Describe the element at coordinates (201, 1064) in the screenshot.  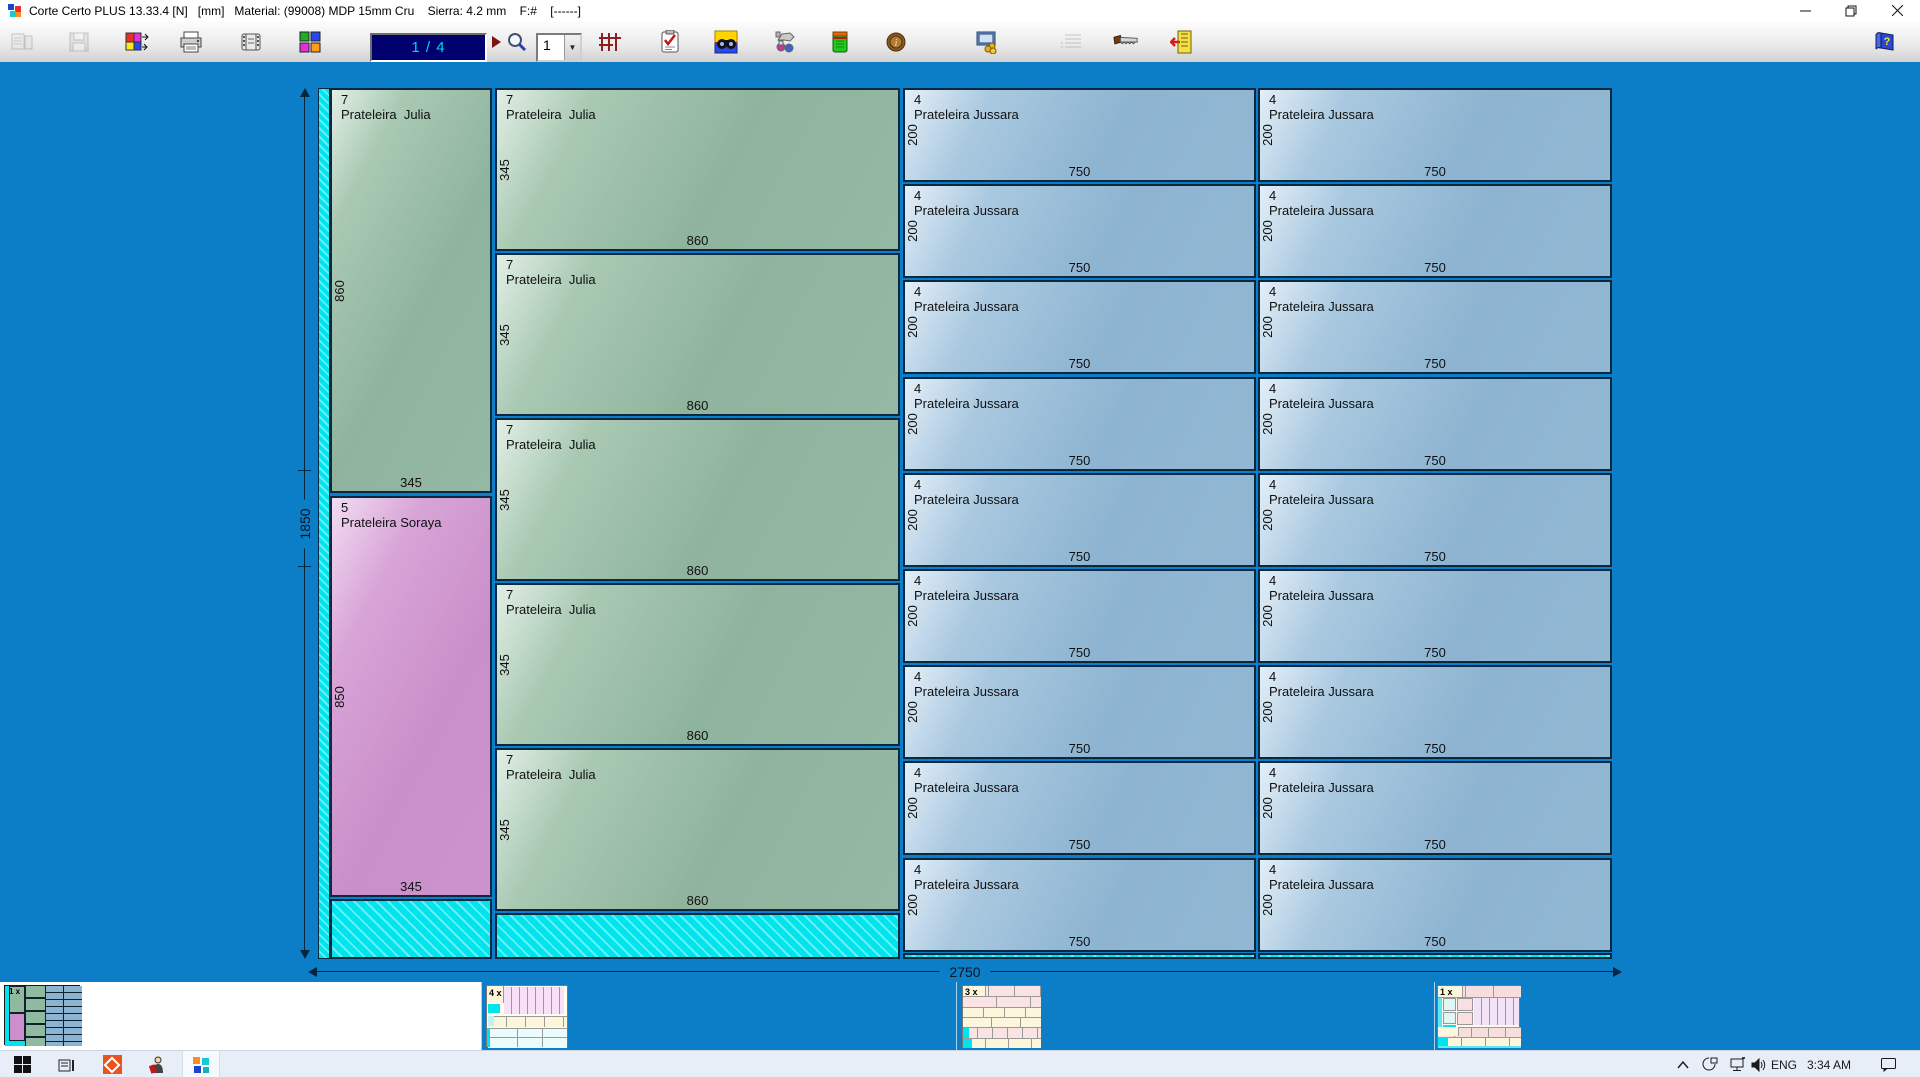
I see `taskbar-cortecerto-icon` at that location.